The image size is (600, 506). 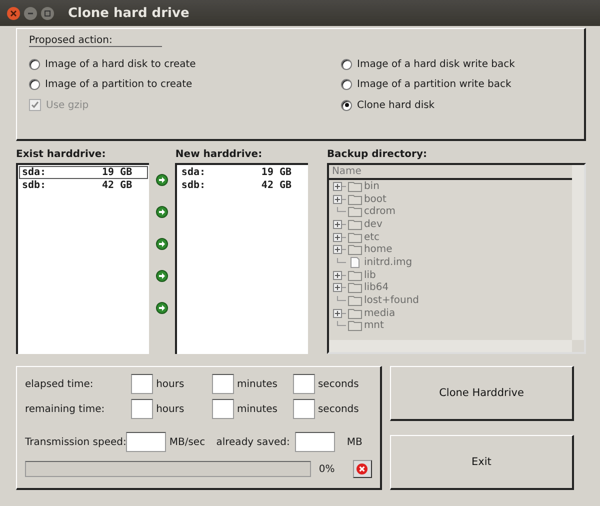 What do you see at coordinates (450, 346) in the screenshot?
I see `horizontal-scrollbar` at bounding box center [450, 346].